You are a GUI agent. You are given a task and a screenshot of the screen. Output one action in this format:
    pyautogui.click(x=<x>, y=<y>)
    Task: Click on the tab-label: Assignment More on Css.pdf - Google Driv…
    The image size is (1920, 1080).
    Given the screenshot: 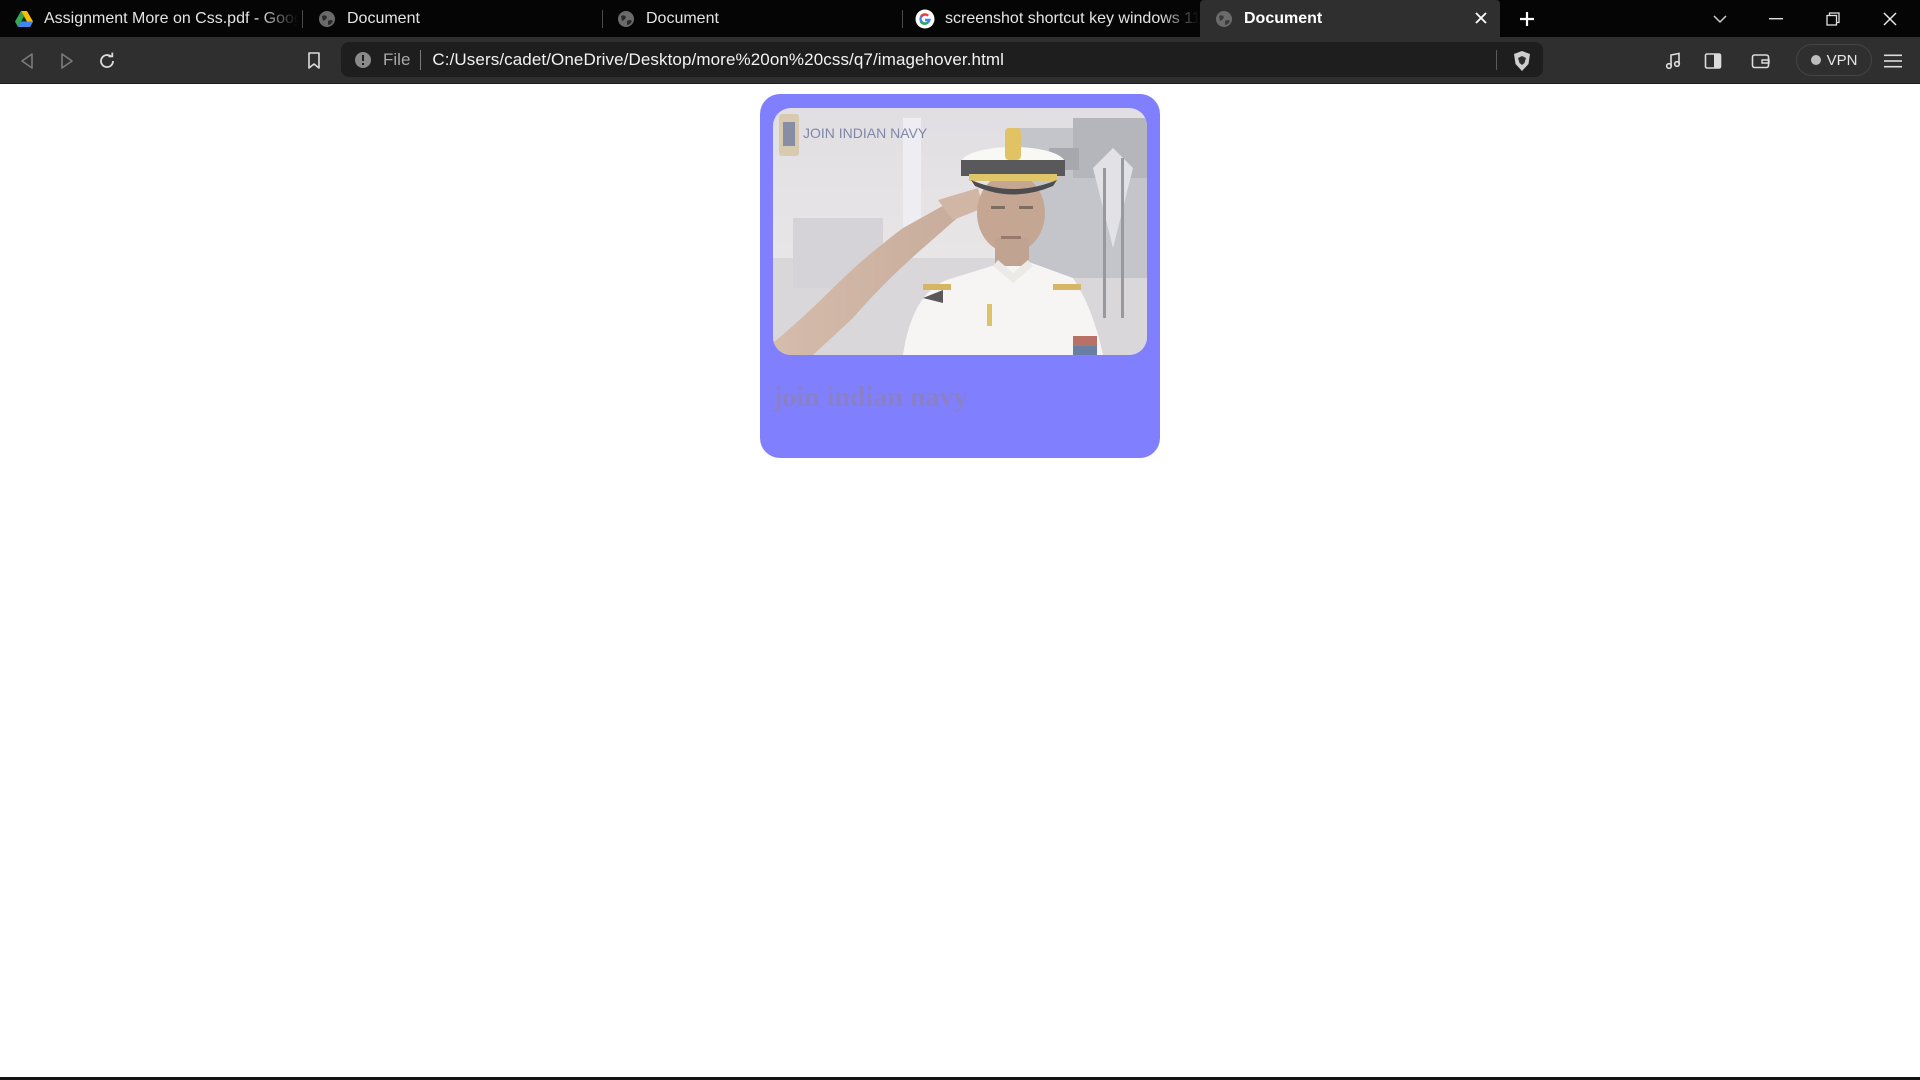 What is the action you would take?
    pyautogui.click(x=171, y=18)
    